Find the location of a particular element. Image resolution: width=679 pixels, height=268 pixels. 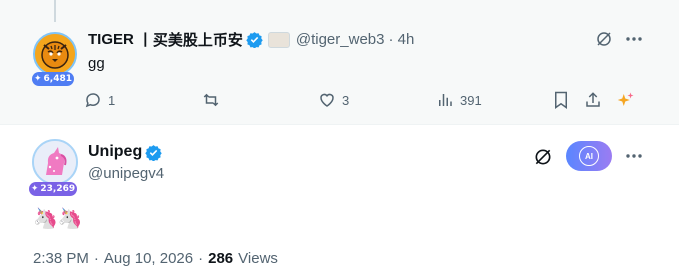

post-meta: 2:38 PM · Aug 10, 2026 · 286 Views is located at coordinates (155, 258).